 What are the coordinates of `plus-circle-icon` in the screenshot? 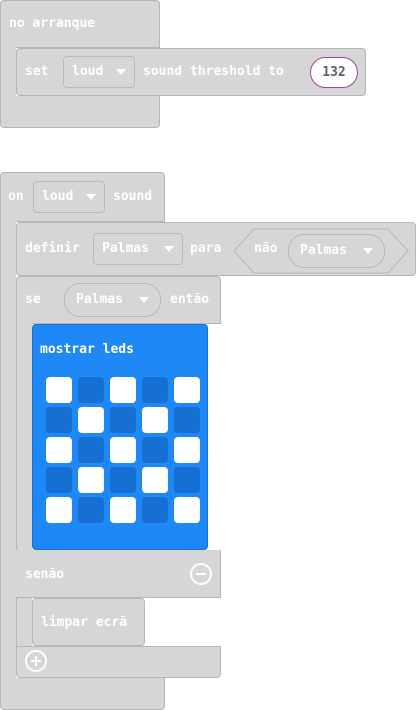 It's located at (36, 661).